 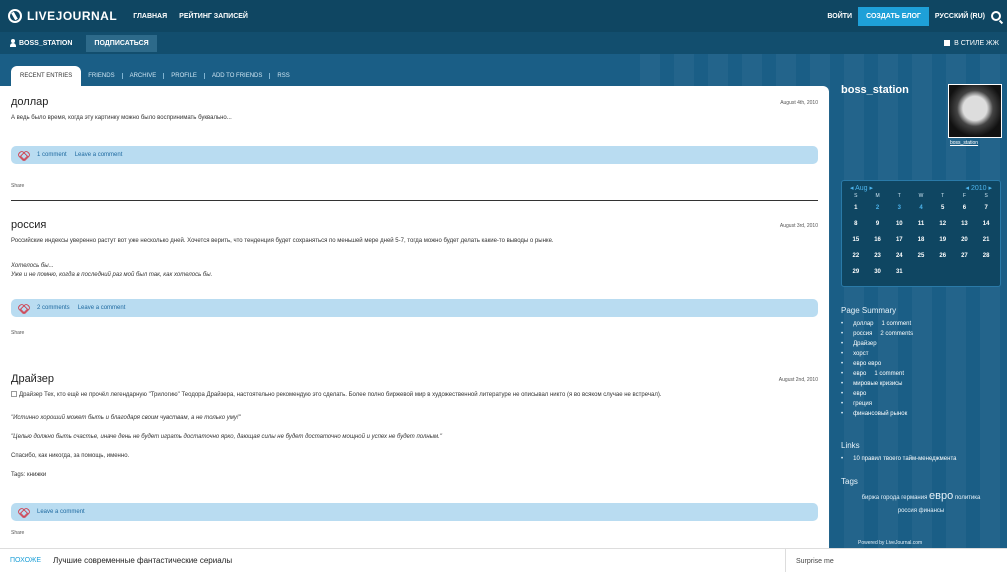 I want to click on entry-actions-bar: 2 comments Leave a comment, so click(x=414, y=308).